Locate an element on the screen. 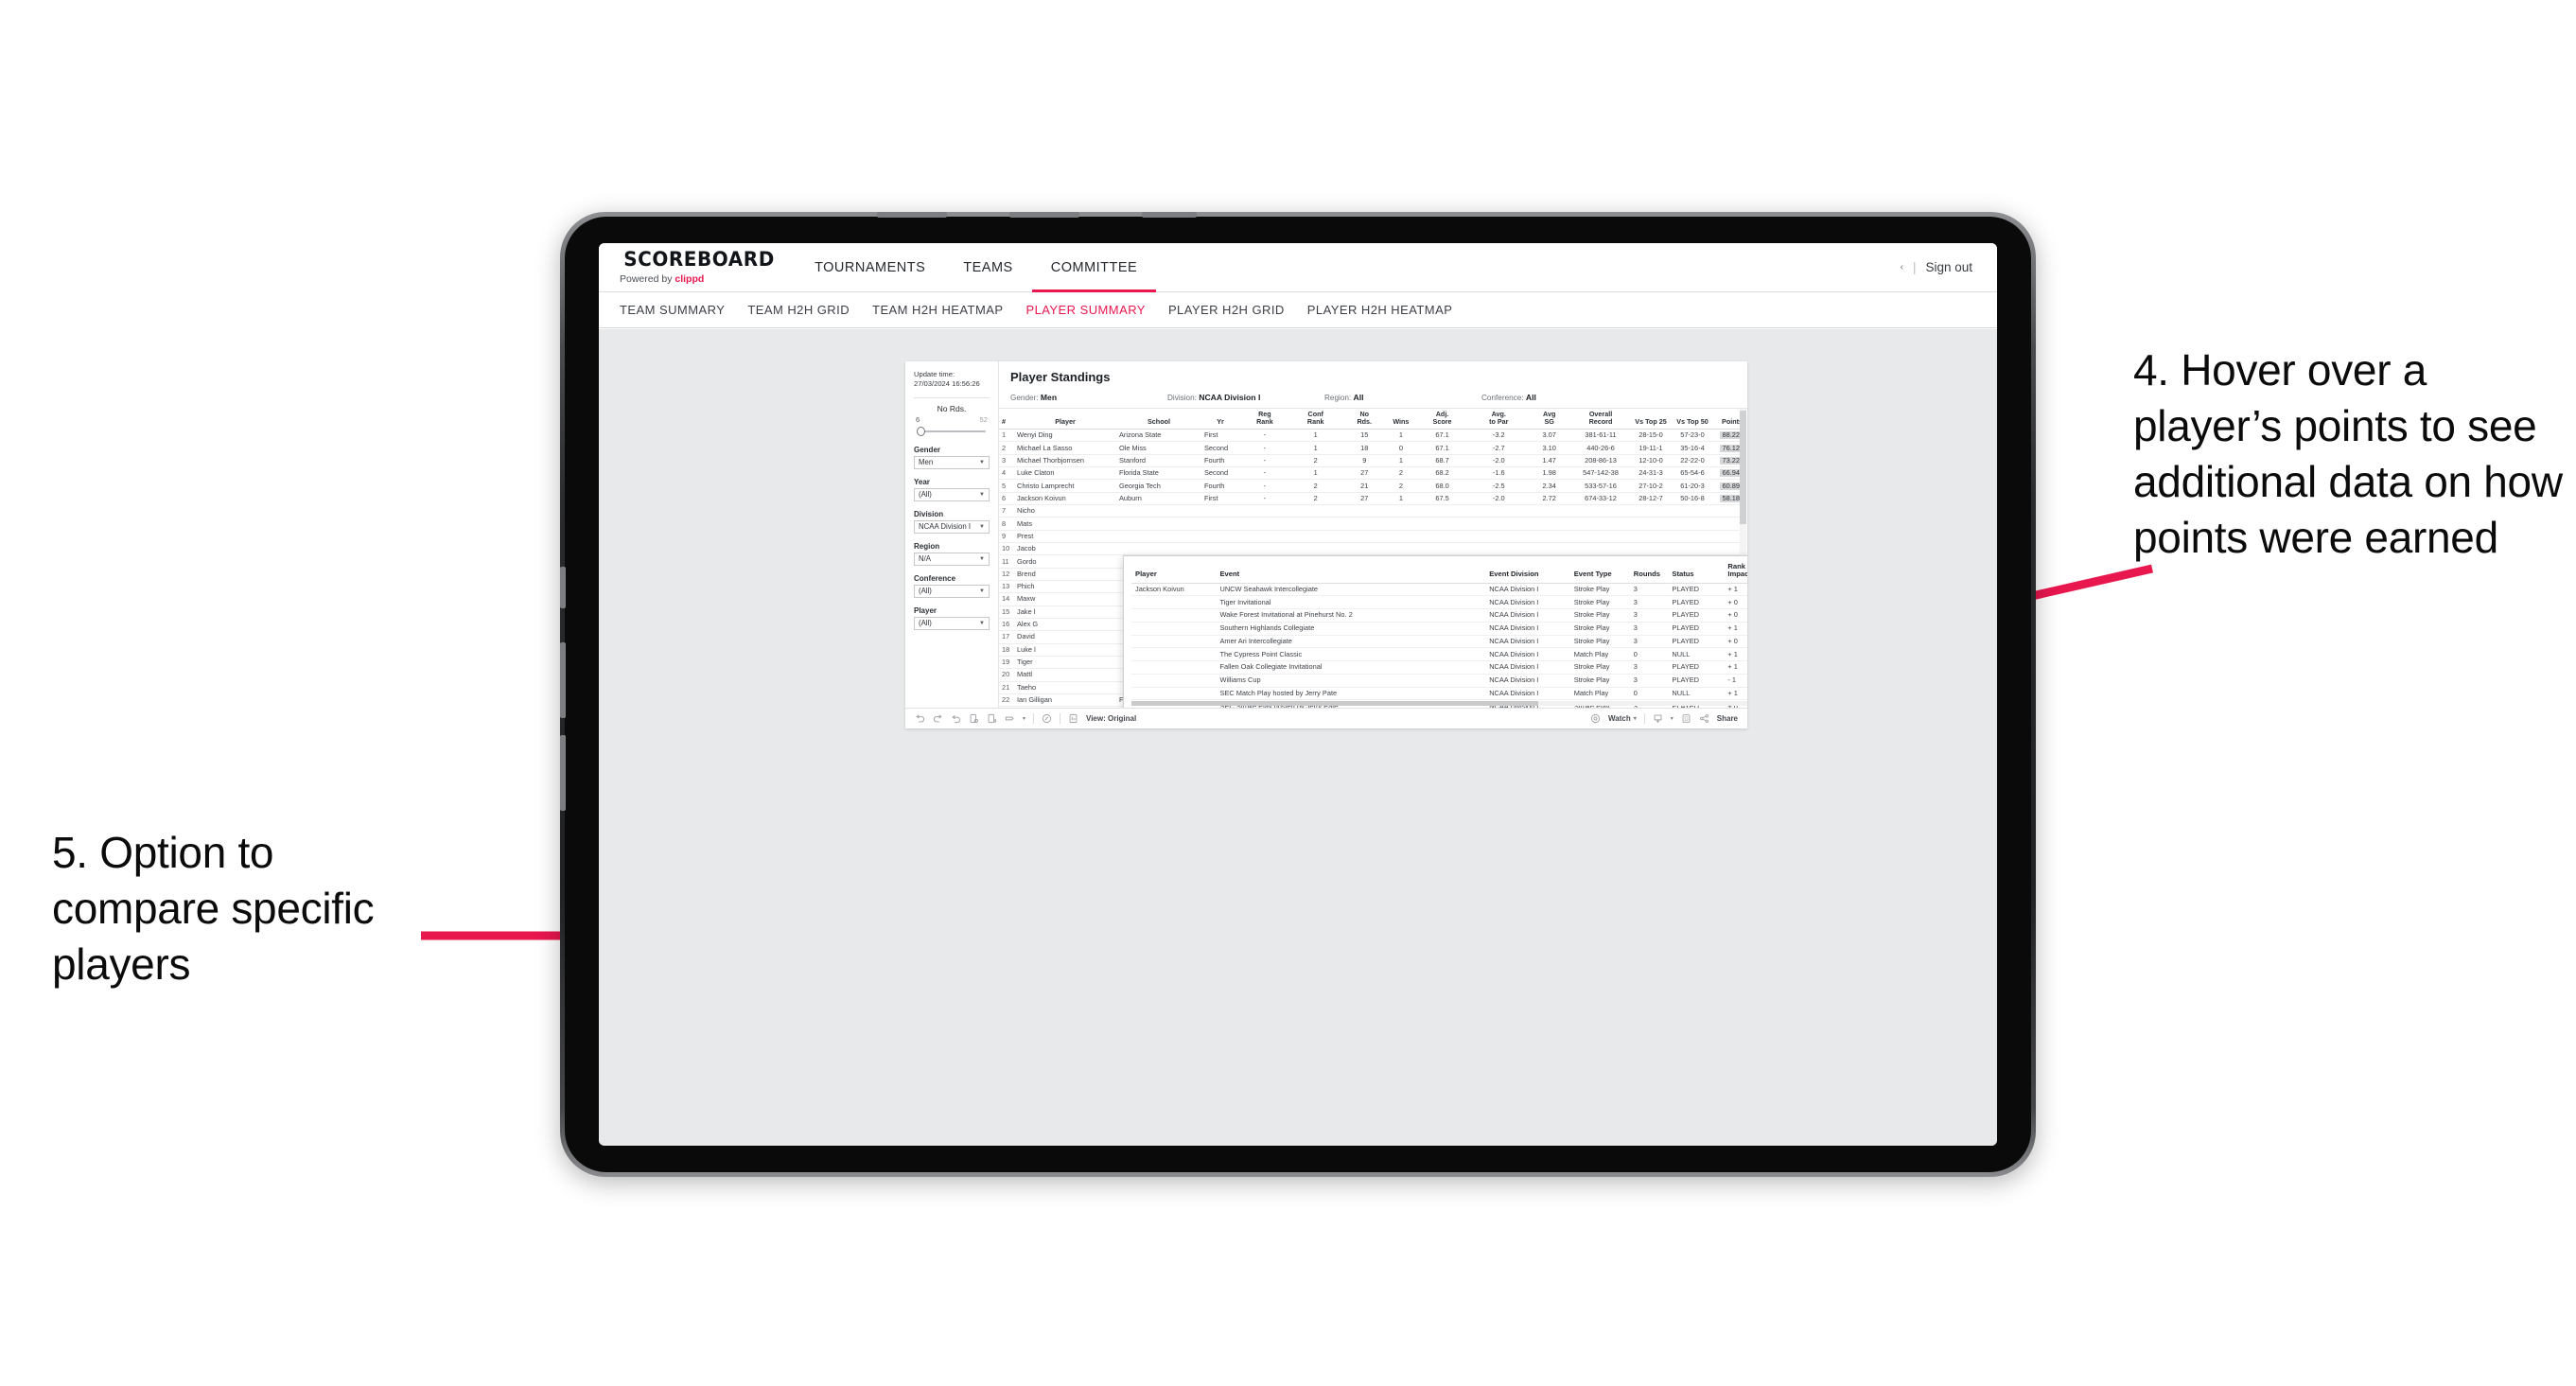  col-yr: Yr is located at coordinates (1220, 419).